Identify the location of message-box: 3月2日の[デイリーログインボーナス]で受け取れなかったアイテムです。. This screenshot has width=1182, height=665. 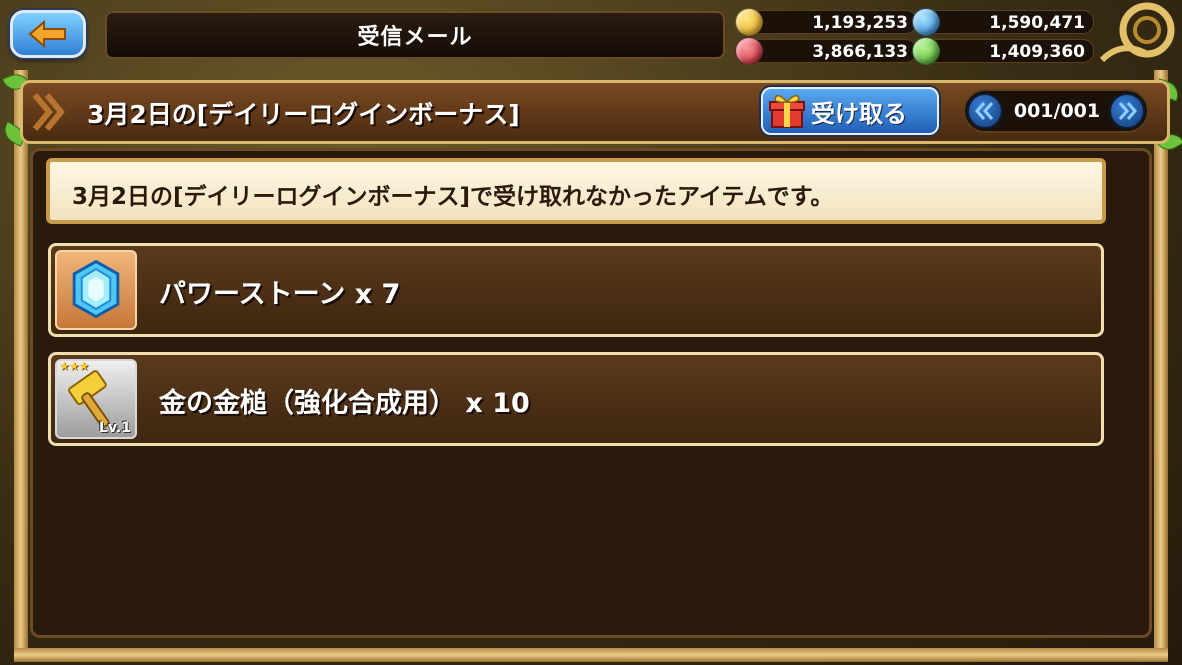
(576, 191).